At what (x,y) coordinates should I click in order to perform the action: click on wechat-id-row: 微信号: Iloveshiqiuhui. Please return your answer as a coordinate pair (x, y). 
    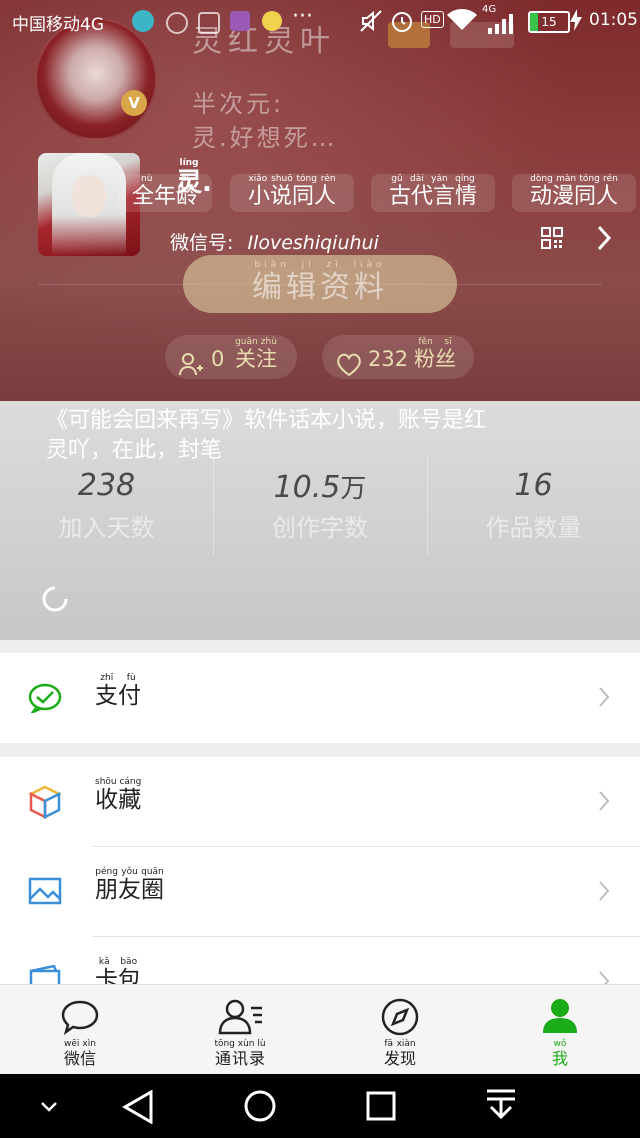
    Looking at the image, I should click on (274, 241).